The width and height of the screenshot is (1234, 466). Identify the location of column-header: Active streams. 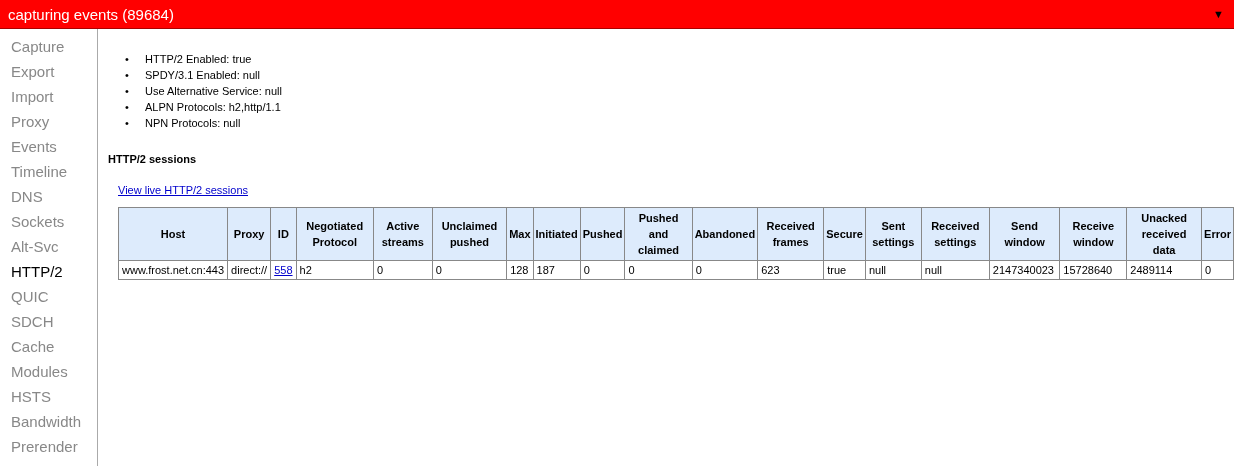
(403, 234).